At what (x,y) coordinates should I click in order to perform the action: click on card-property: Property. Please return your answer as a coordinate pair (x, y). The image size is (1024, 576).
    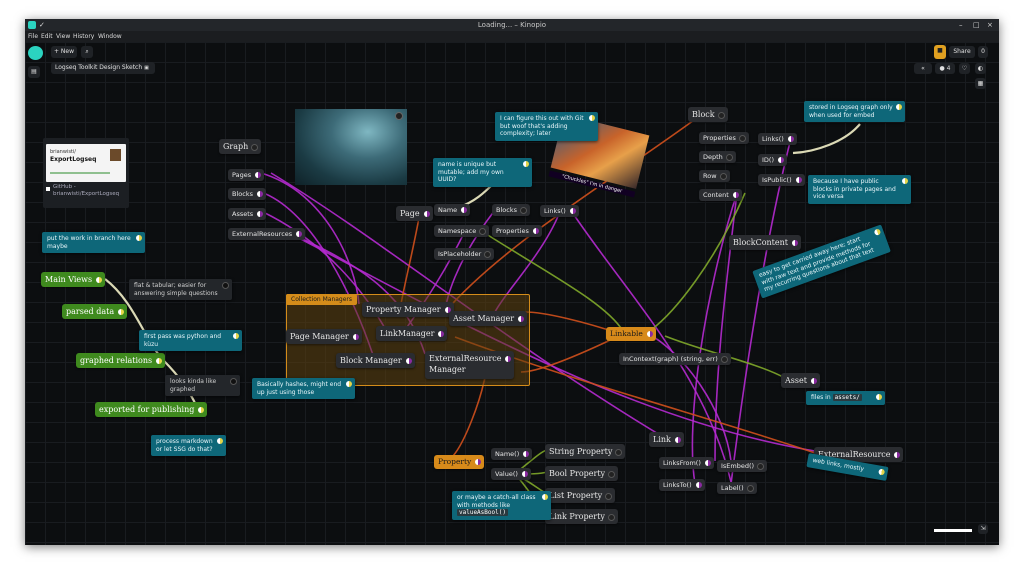
    Looking at the image, I should click on (459, 462).